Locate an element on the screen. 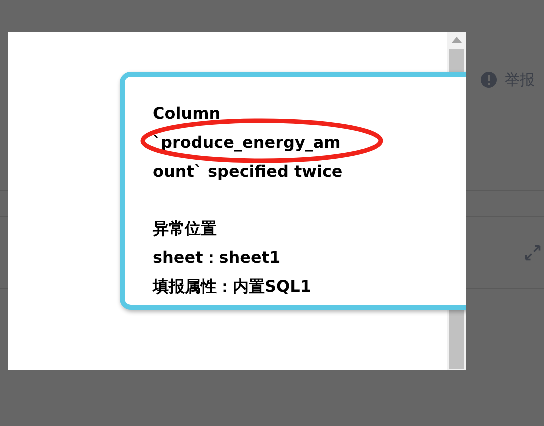 The image size is (544, 426). scroll-up-icon is located at coordinates (457, 40).